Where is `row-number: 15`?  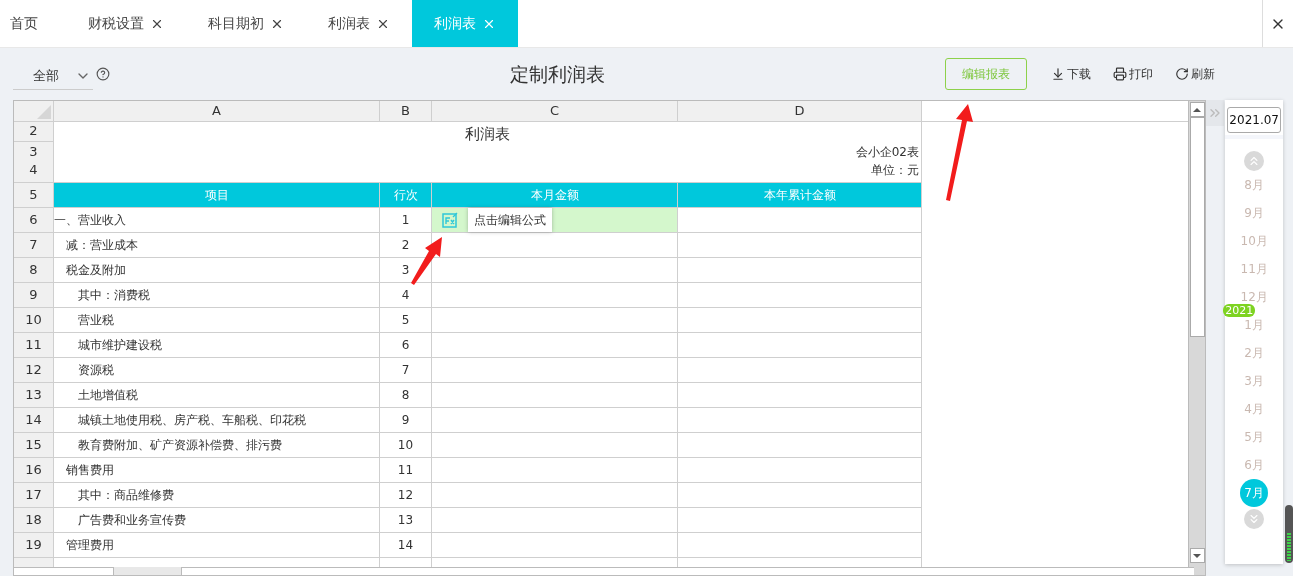
row-number: 15 is located at coordinates (34, 445).